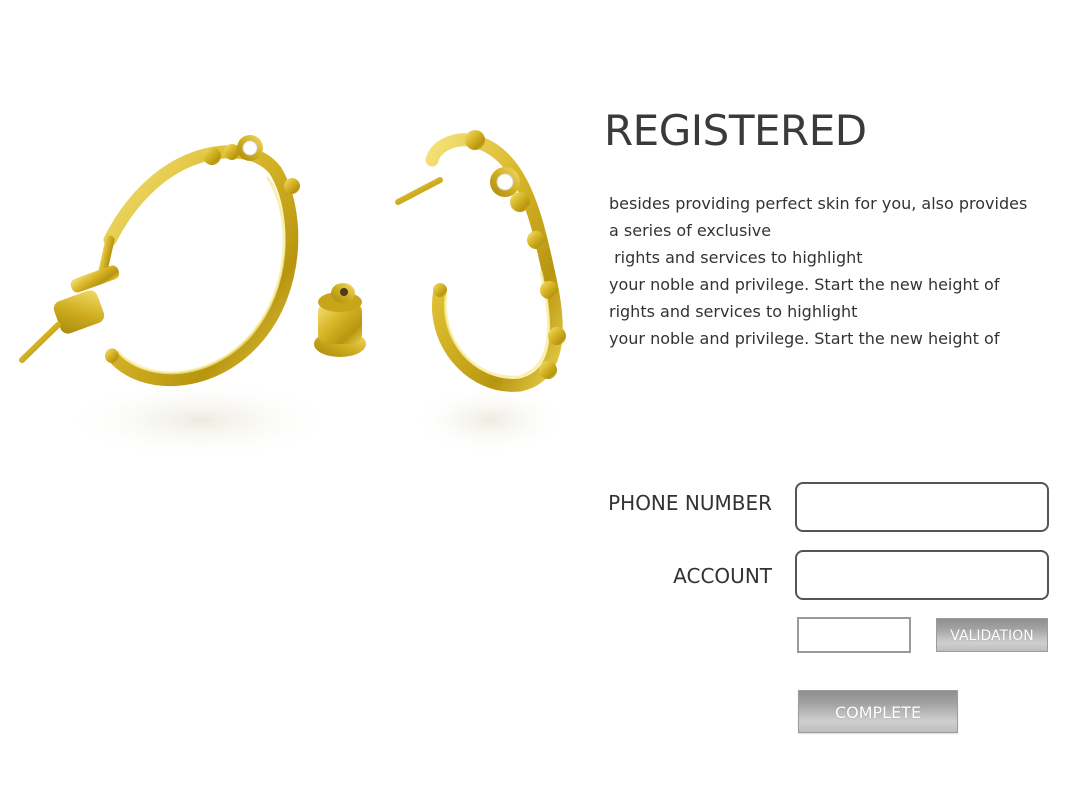 This screenshot has width=1084, height=812. I want to click on verification-code-input, so click(854, 635).